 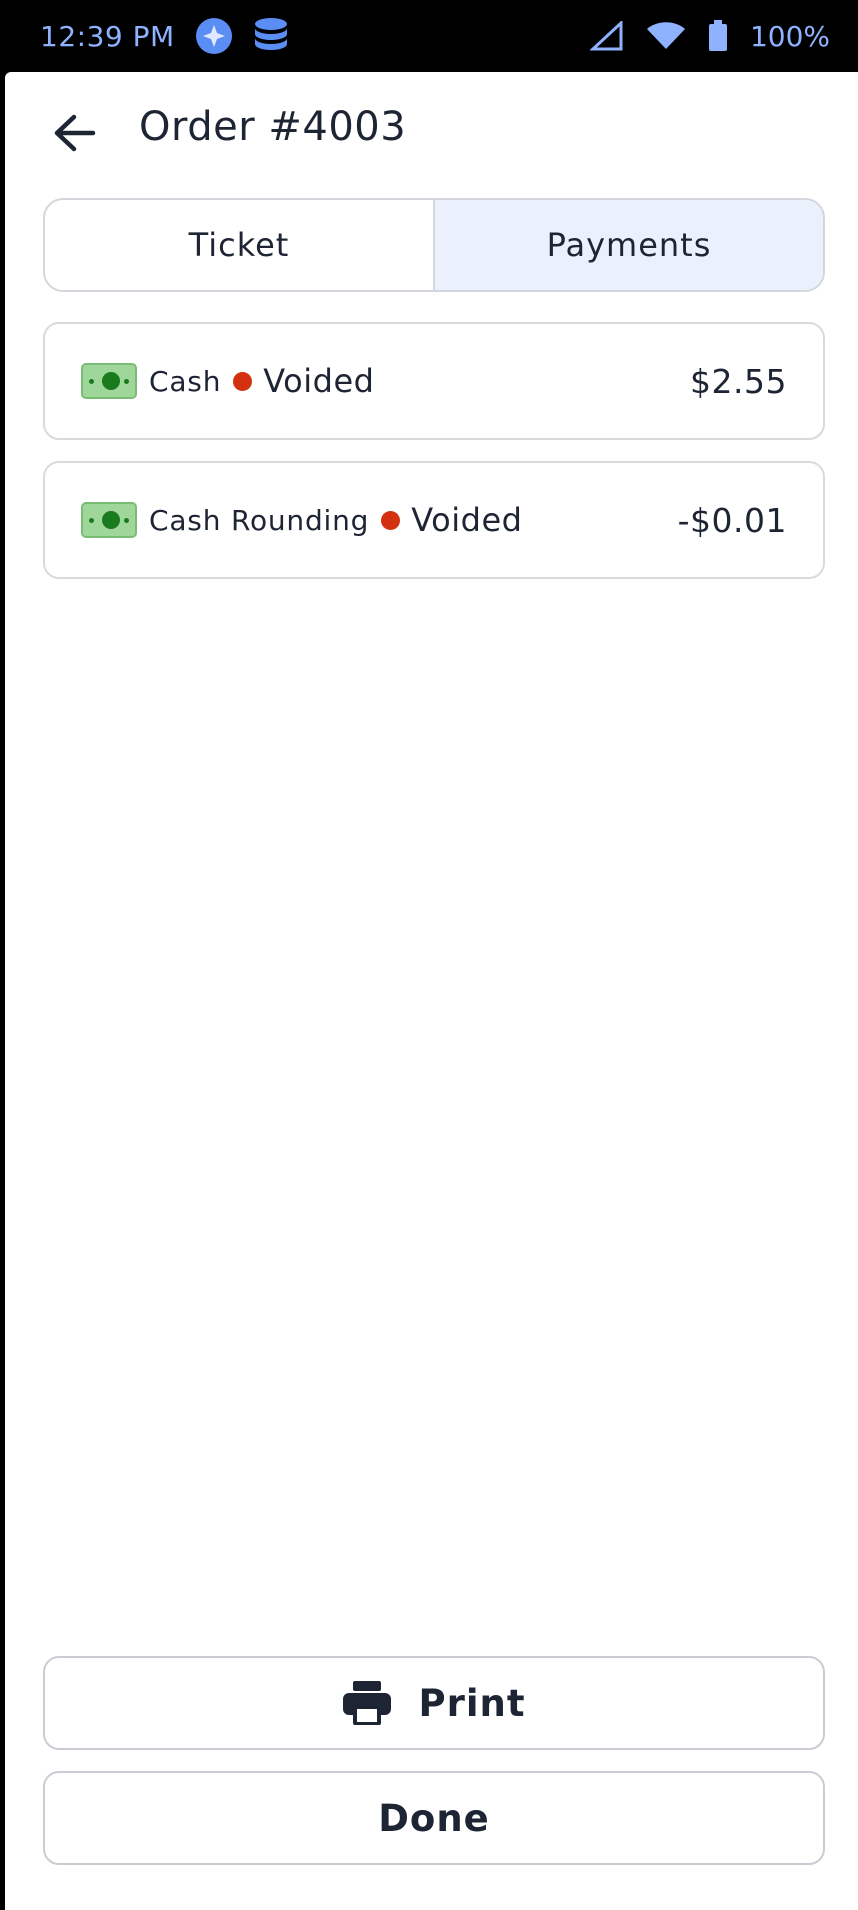 I want to click on payment-method: Cash Rounding, so click(x=259, y=520).